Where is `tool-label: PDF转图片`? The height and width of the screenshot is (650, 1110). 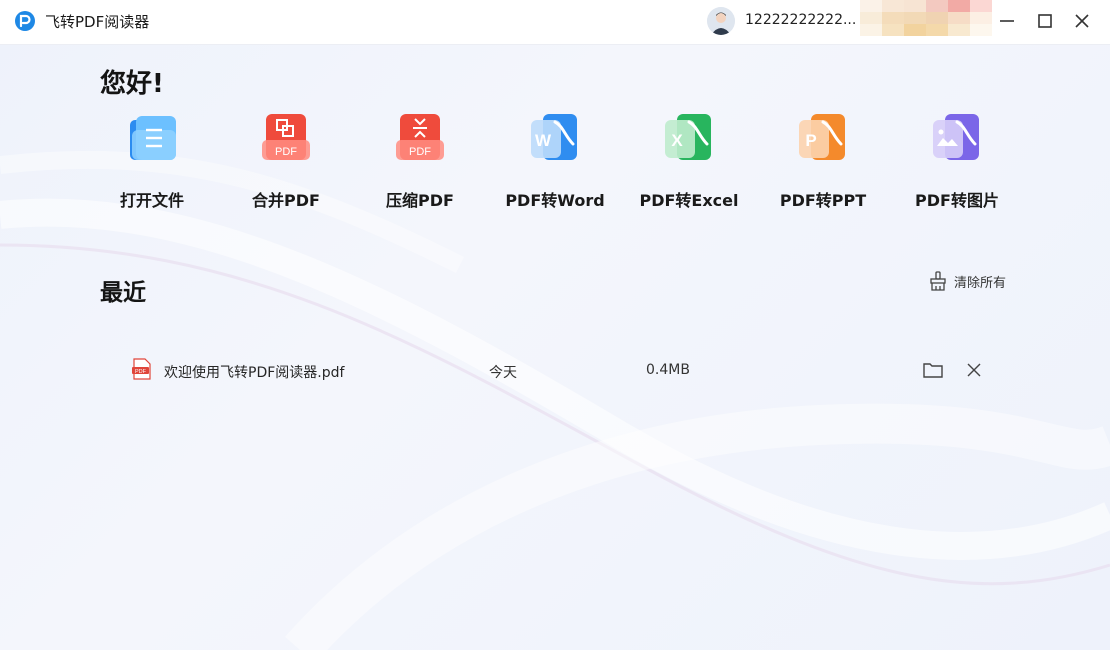
tool-label: PDF转图片 is located at coordinates (957, 200).